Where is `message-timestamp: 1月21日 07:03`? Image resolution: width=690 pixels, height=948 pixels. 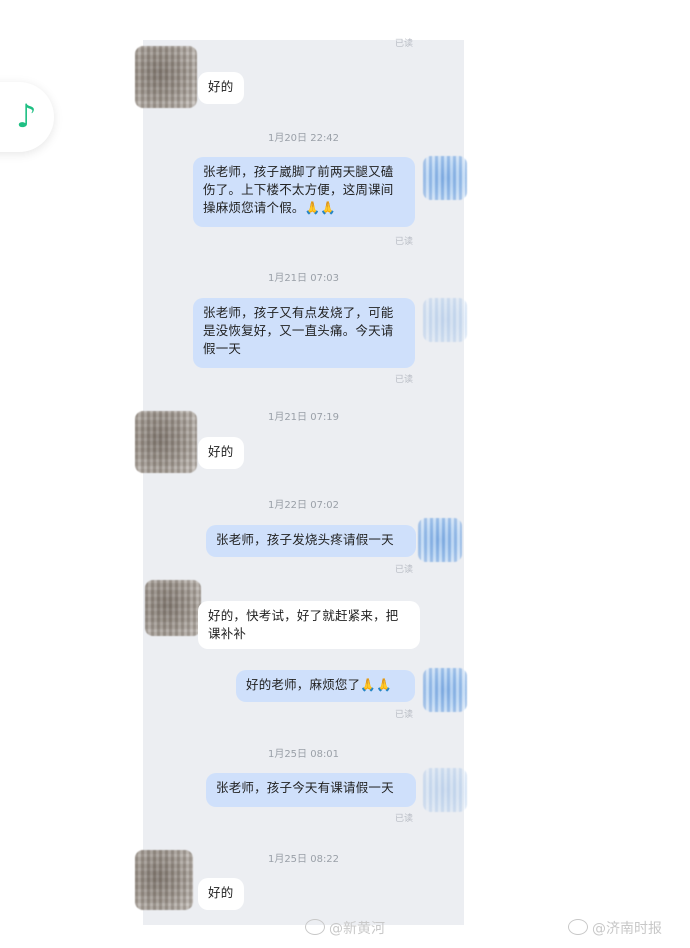 message-timestamp: 1月21日 07:03 is located at coordinates (303, 278).